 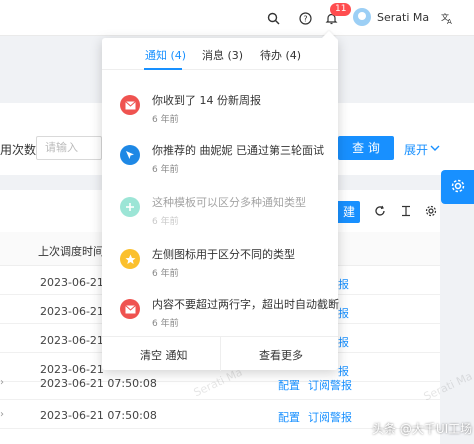 I want to click on language-icon: 文A, so click(x=447, y=18).